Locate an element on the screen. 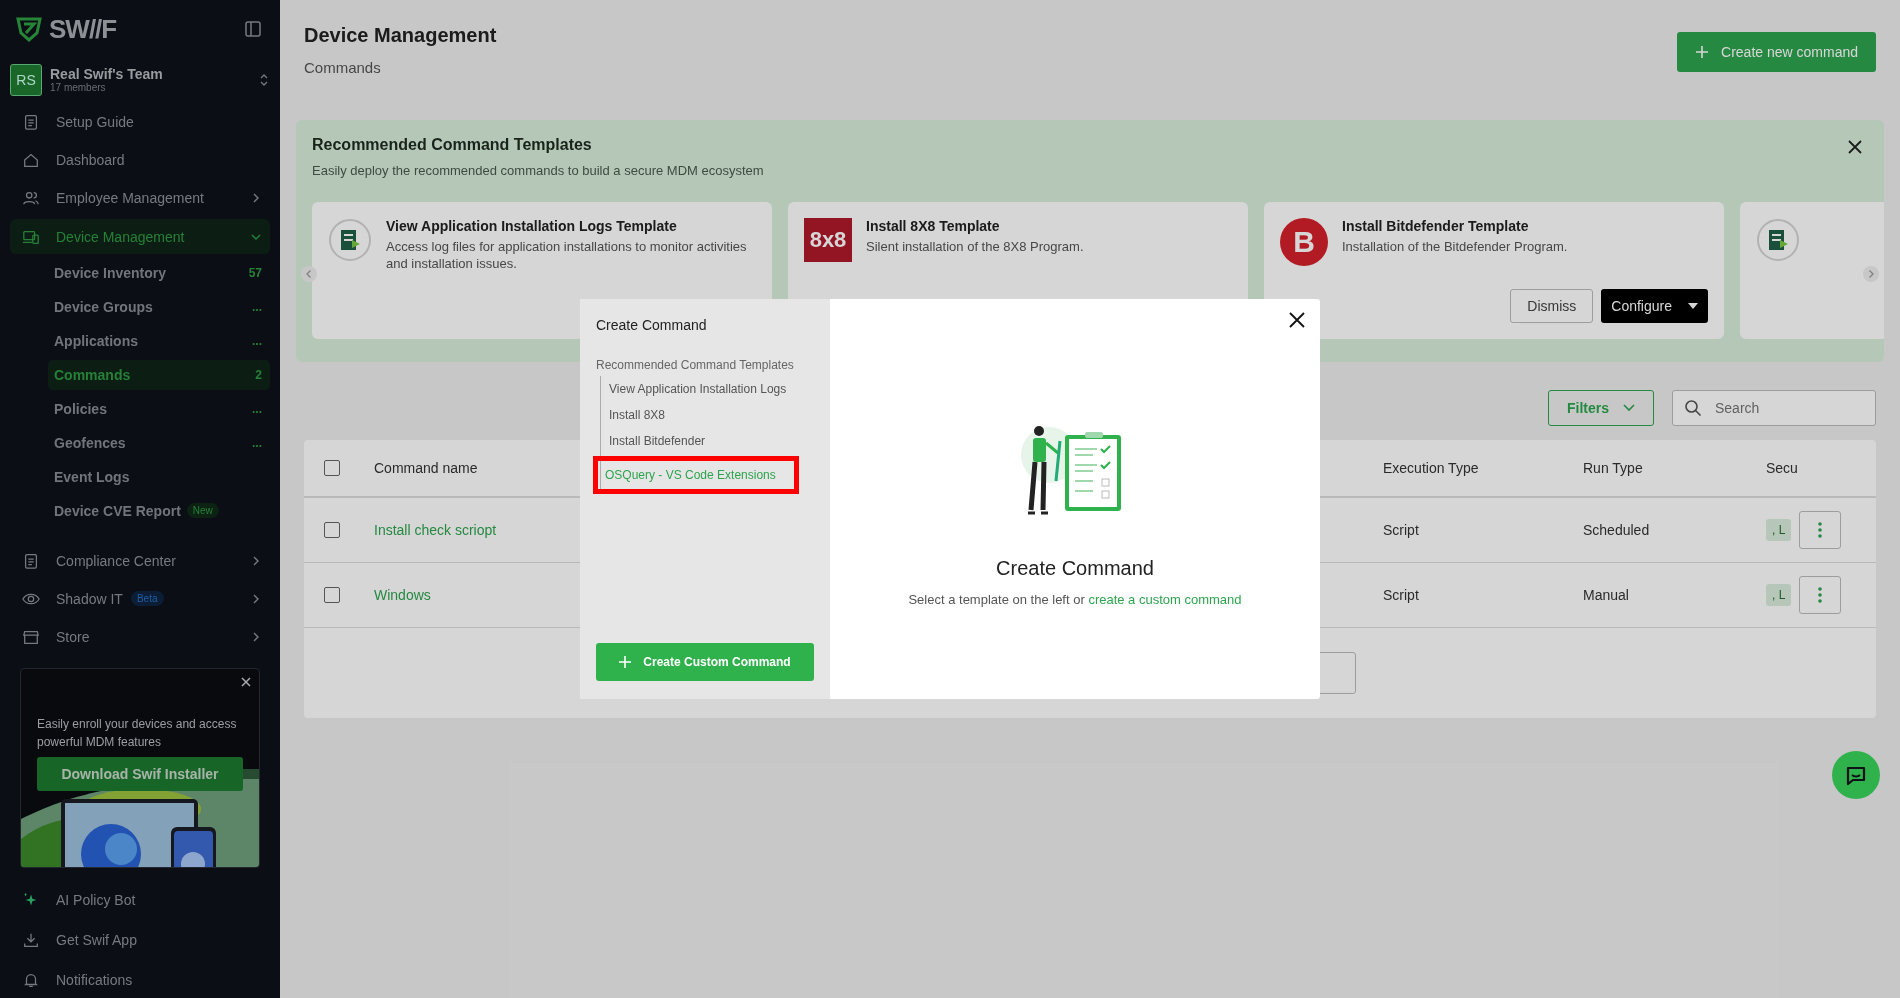 The height and width of the screenshot is (998, 1900). nav-item: Shadow IT Beta is located at coordinates (140, 599).